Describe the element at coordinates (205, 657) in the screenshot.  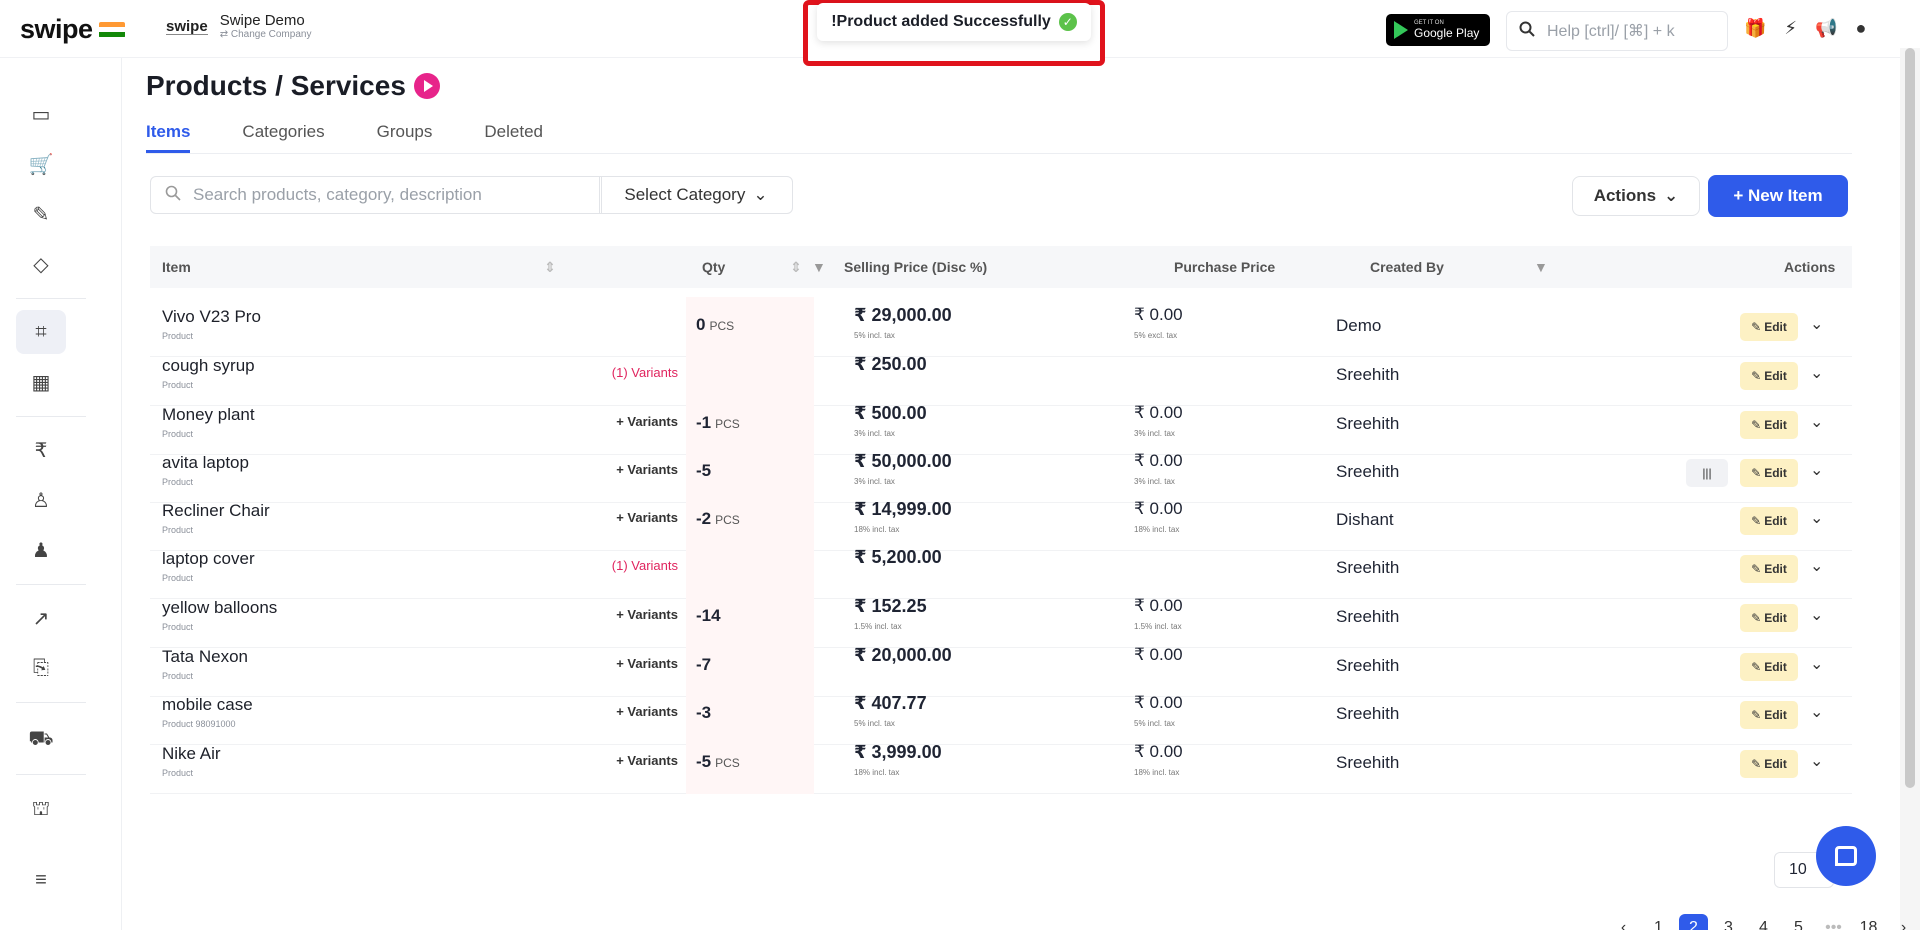
I see `item-name: Tata Nexon` at that location.